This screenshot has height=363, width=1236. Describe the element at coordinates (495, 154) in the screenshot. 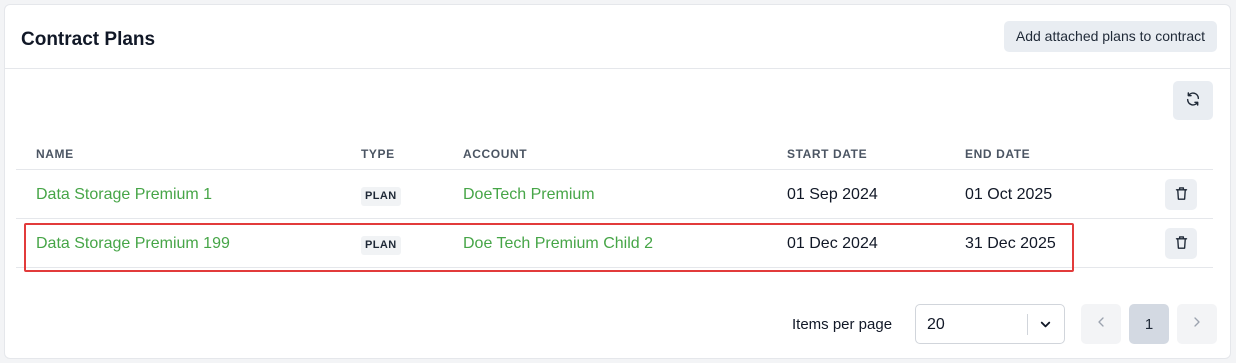

I see `column-header-account: ACCOUNT` at that location.